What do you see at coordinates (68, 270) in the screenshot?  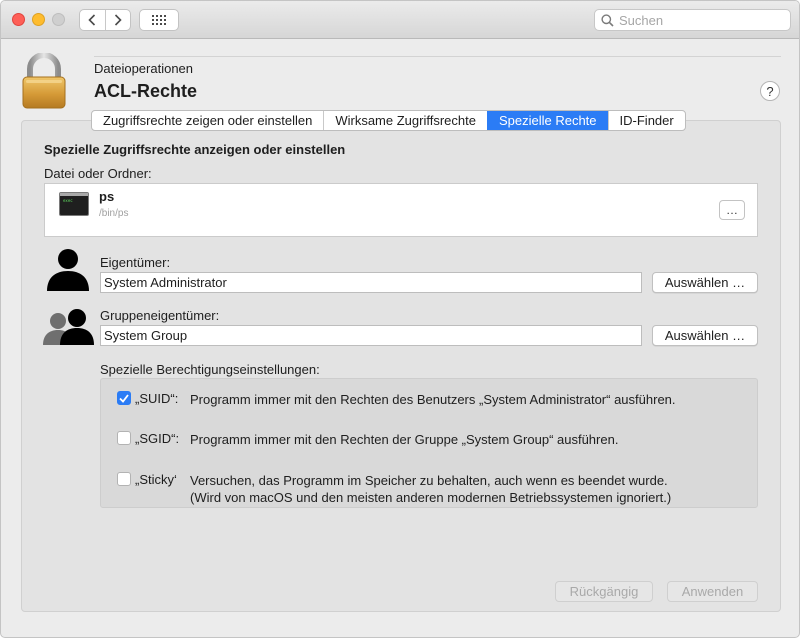 I see `user-icon` at bounding box center [68, 270].